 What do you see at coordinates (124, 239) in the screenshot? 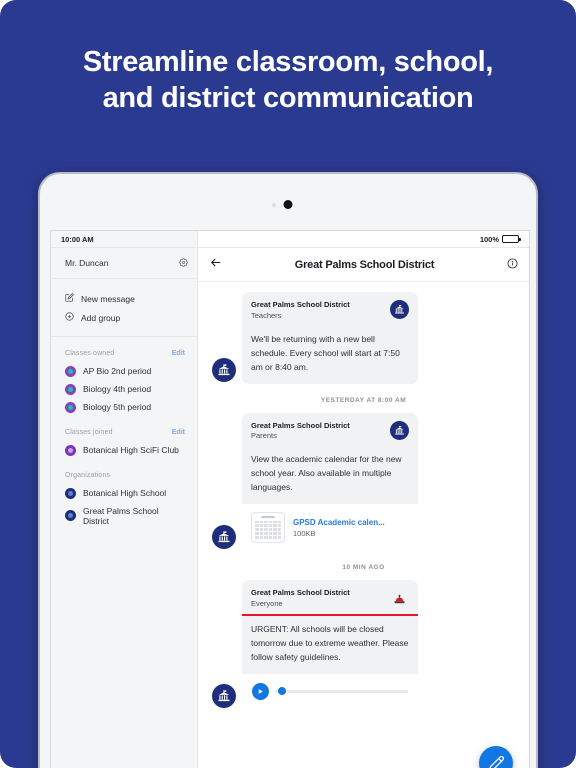
I see `status-bar-time: 10:00 AM` at bounding box center [124, 239].